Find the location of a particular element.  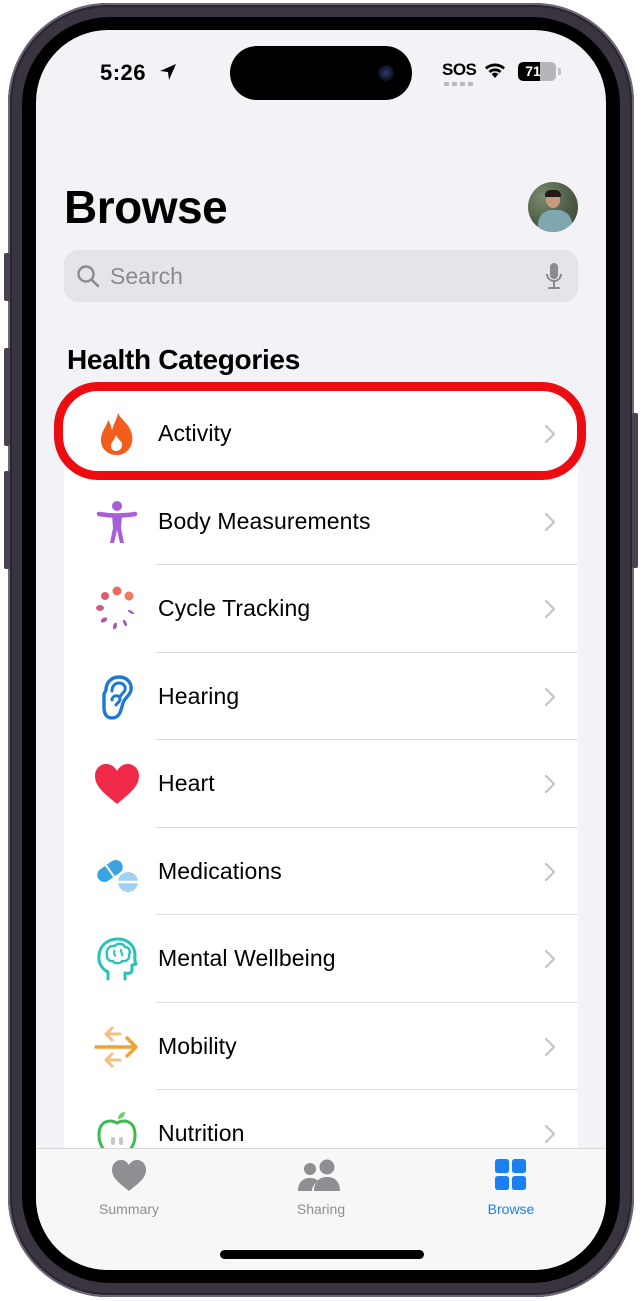

category-hearing: Hearing is located at coordinates (321, 696).